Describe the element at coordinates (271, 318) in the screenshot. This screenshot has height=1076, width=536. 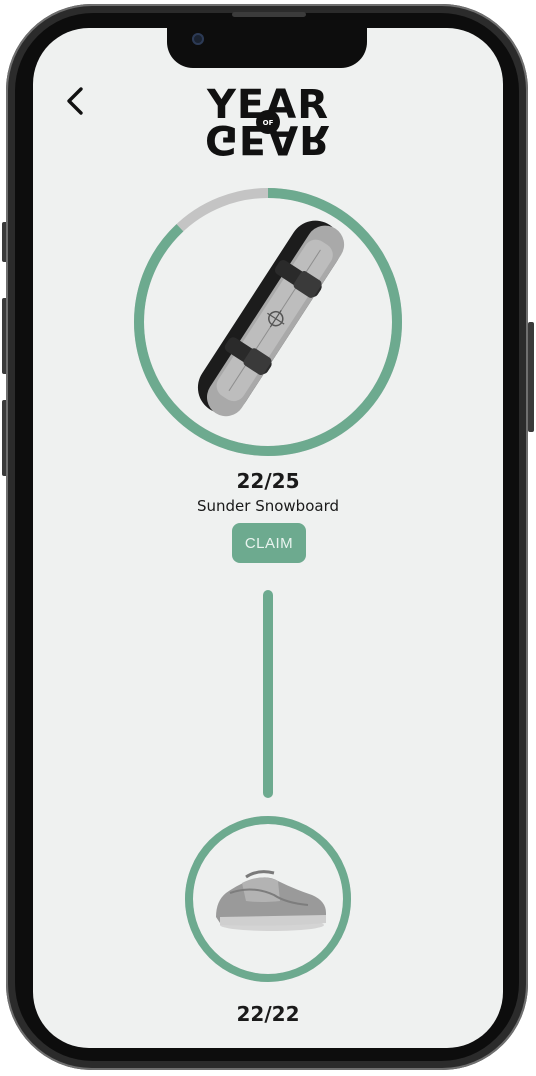
I see `snowboard-icon` at that location.